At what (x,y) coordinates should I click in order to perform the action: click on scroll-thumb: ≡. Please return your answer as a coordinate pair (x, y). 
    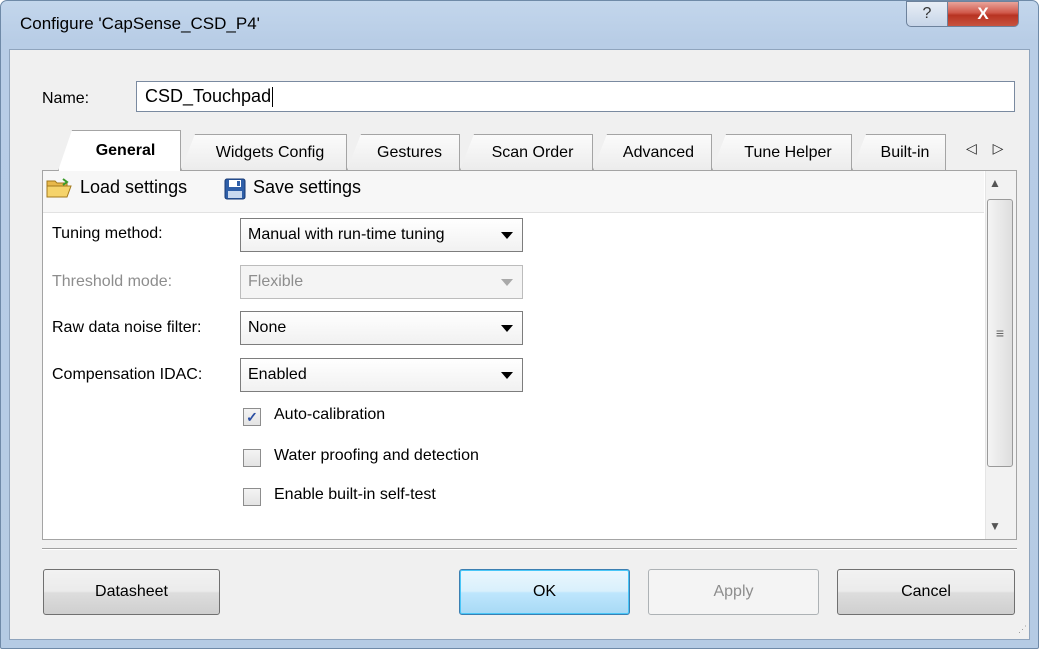
    Looking at the image, I should click on (1000, 333).